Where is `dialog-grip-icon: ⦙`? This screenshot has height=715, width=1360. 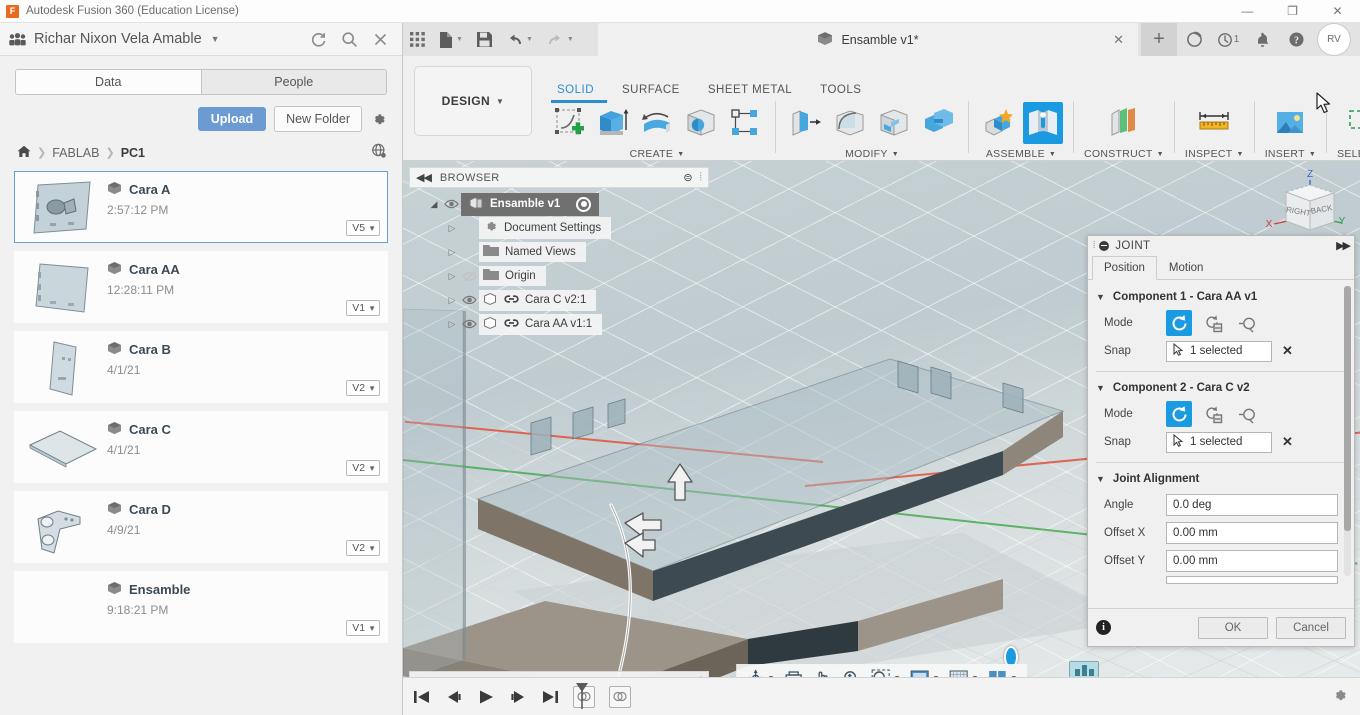 dialog-grip-icon: ⦙ is located at coordinates (1094, 245).